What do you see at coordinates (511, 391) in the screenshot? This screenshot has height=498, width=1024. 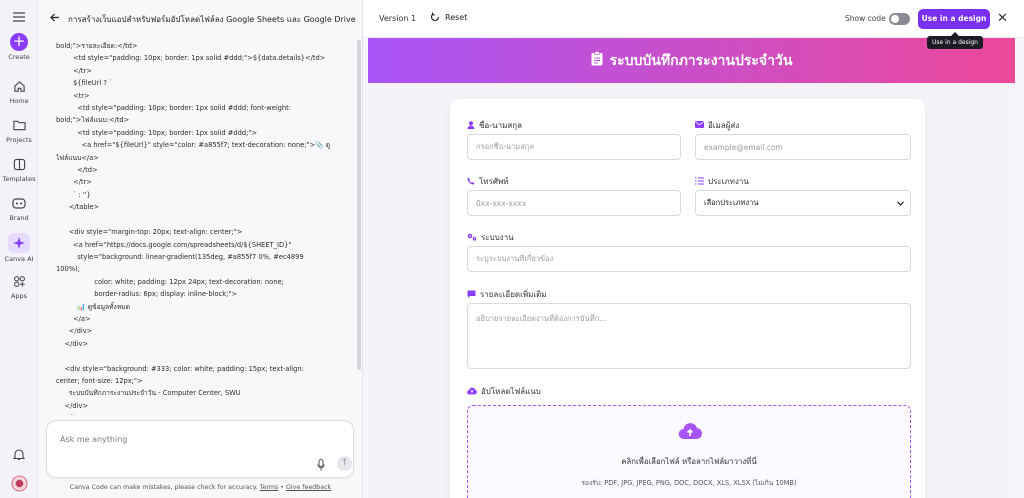 I see `upload-label-text: อัปโหลดไฟล์แนบ` at bounding box center [511, 391].